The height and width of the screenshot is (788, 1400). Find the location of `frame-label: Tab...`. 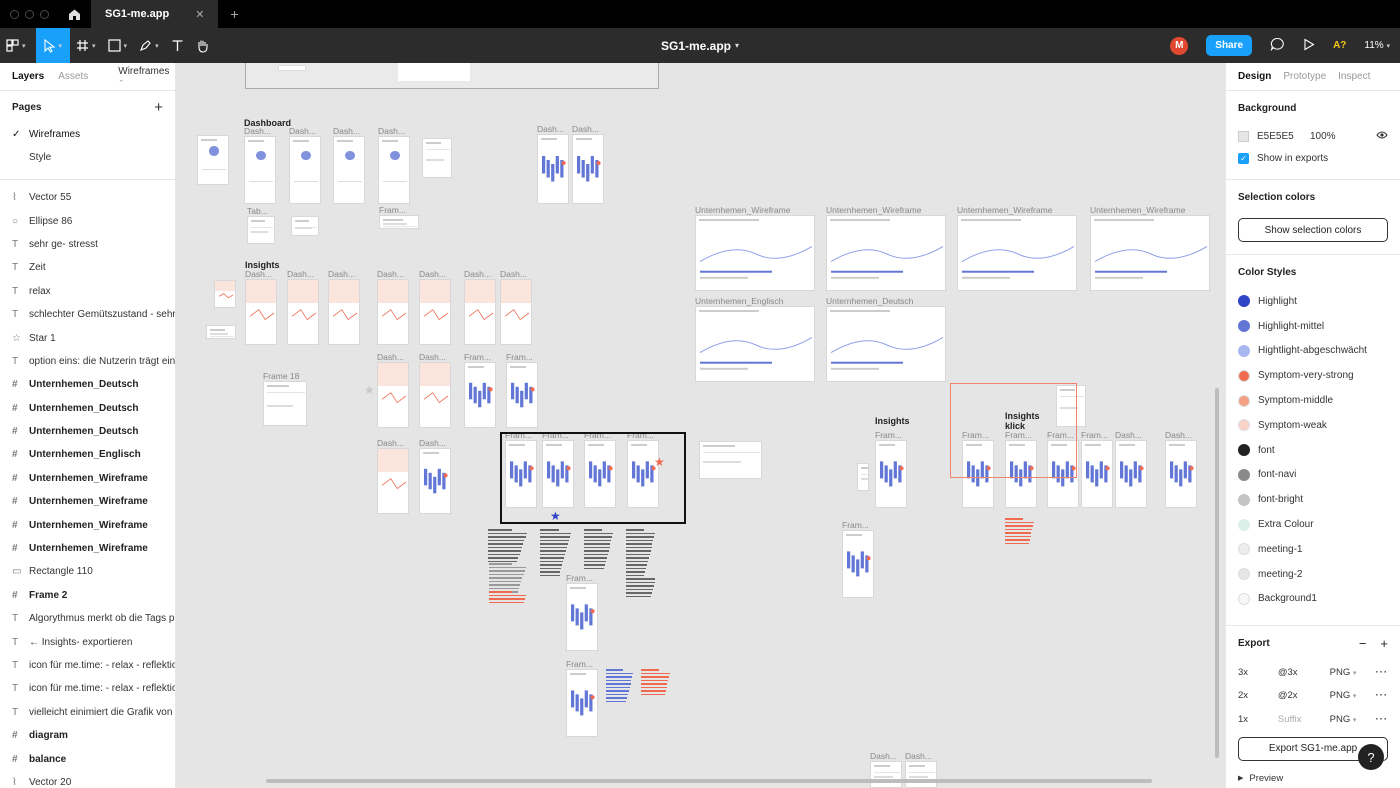

frame-label: Tab... is located at coordinates (257, 211).